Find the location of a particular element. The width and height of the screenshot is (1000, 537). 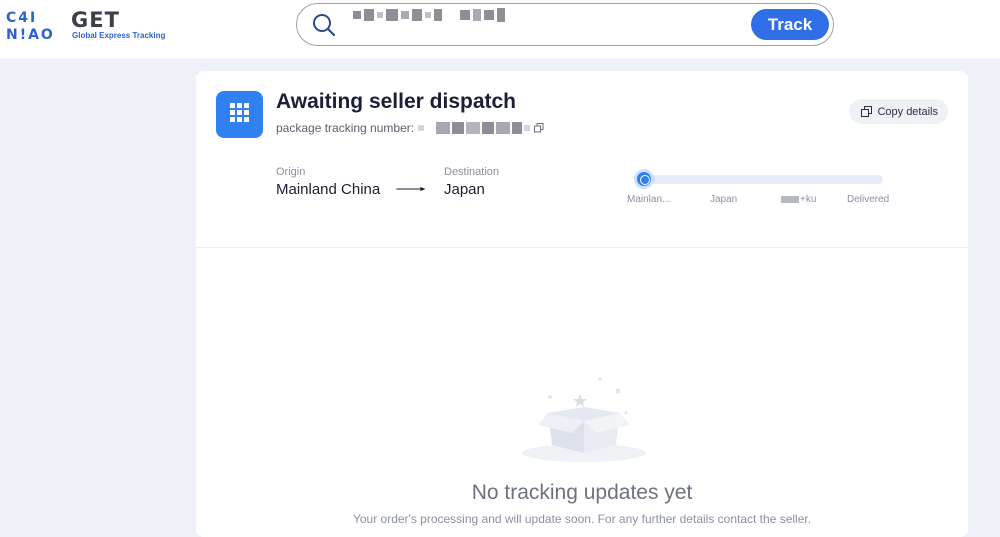

search-icon is located at coordinates (324, 25).